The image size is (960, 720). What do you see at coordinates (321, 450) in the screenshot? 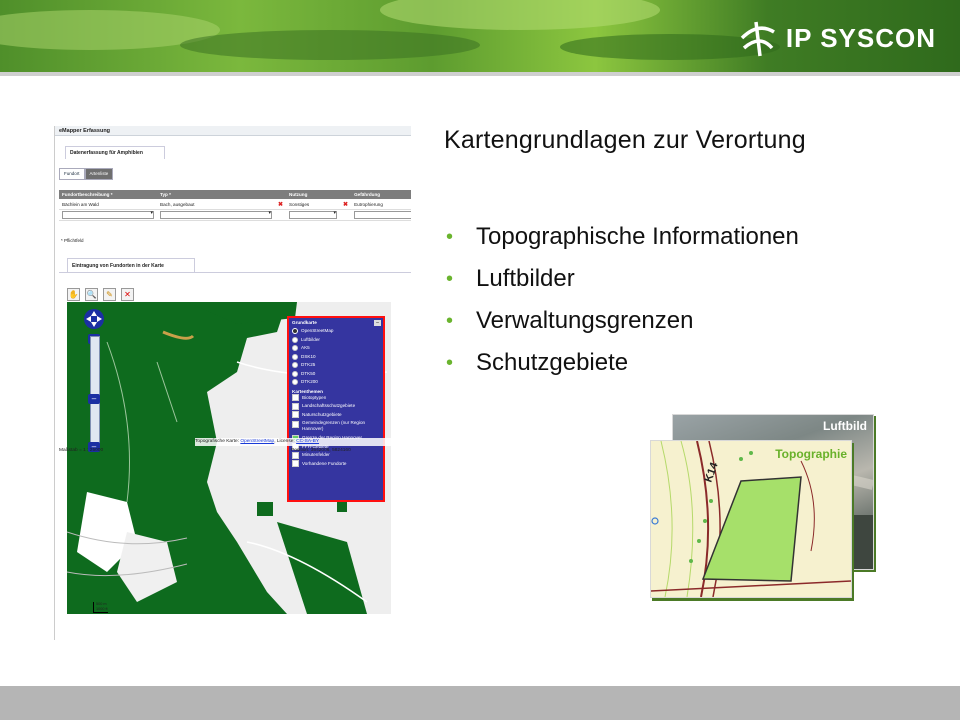
I see `map-position-text: Position: 3542006, 5824160` at bounding box center [321, 450].